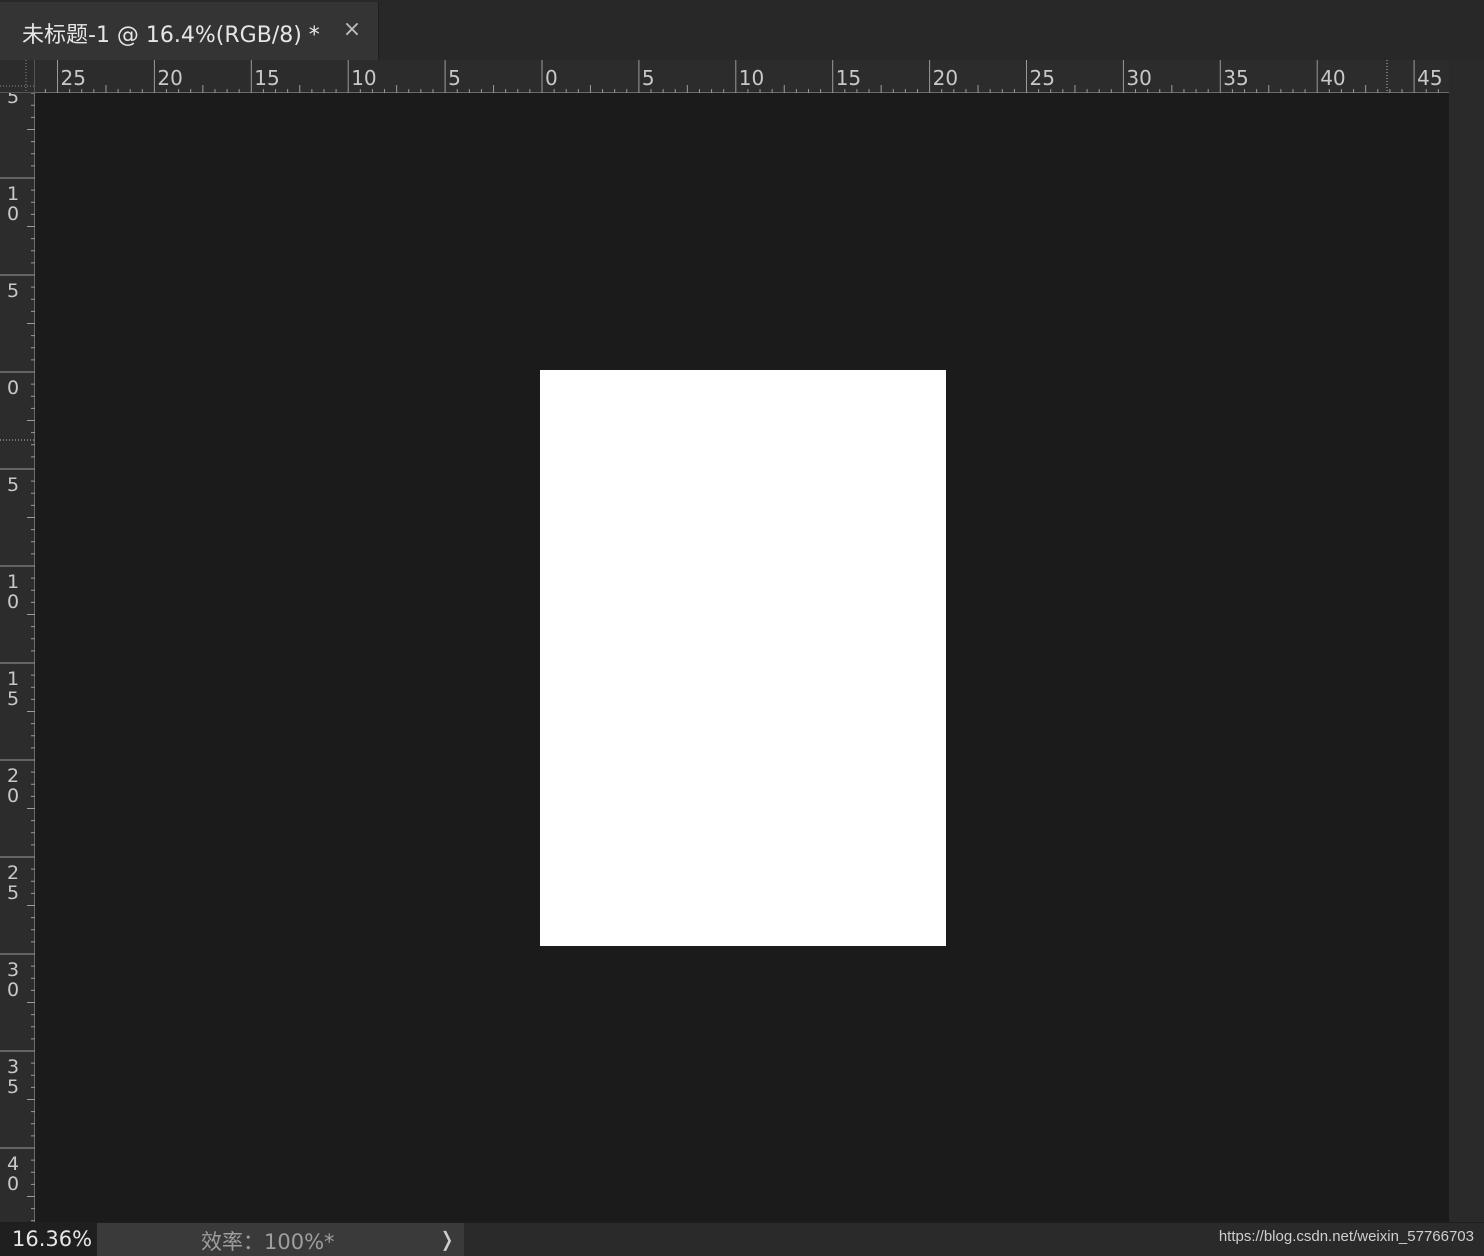 Image resolution: width=1484 pixels, height=1256 pixels. Describe the element at coordinates (13, 1164) in the screenshot. I see `v-ruler-label: 4` at that location.